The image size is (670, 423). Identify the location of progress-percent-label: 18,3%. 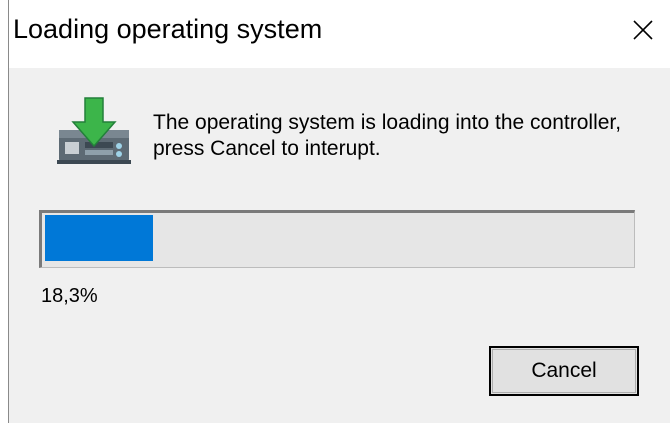
(69, 296).